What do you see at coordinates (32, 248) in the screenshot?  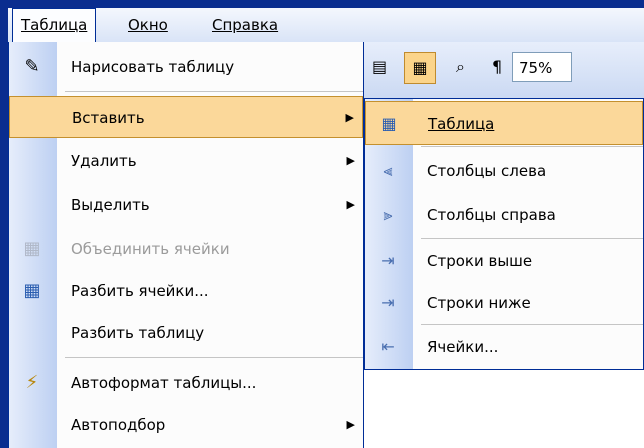 I see `merge-cells-icon: ▦` at bounding box center [32, 248].